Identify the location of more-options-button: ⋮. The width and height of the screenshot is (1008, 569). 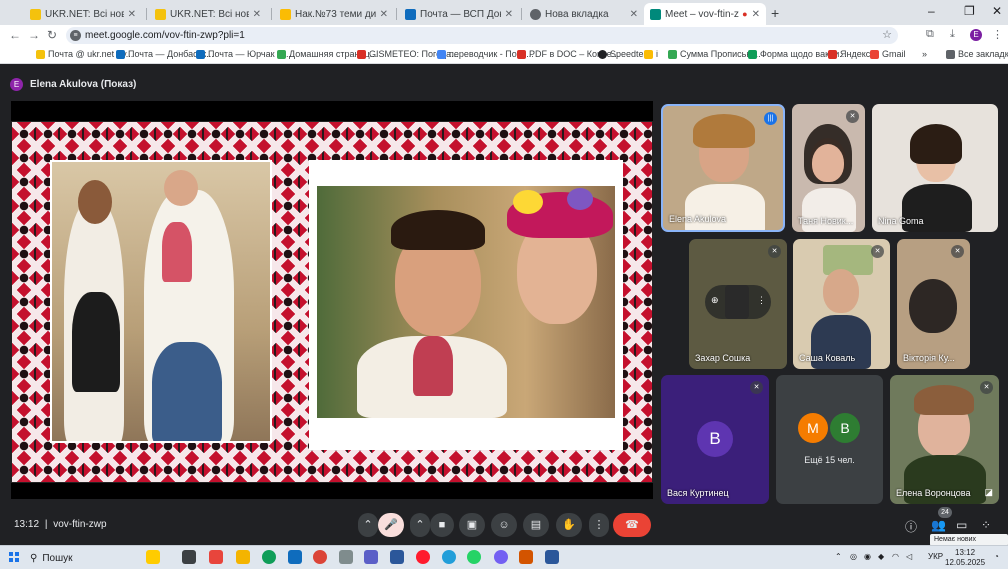
(599, 525).